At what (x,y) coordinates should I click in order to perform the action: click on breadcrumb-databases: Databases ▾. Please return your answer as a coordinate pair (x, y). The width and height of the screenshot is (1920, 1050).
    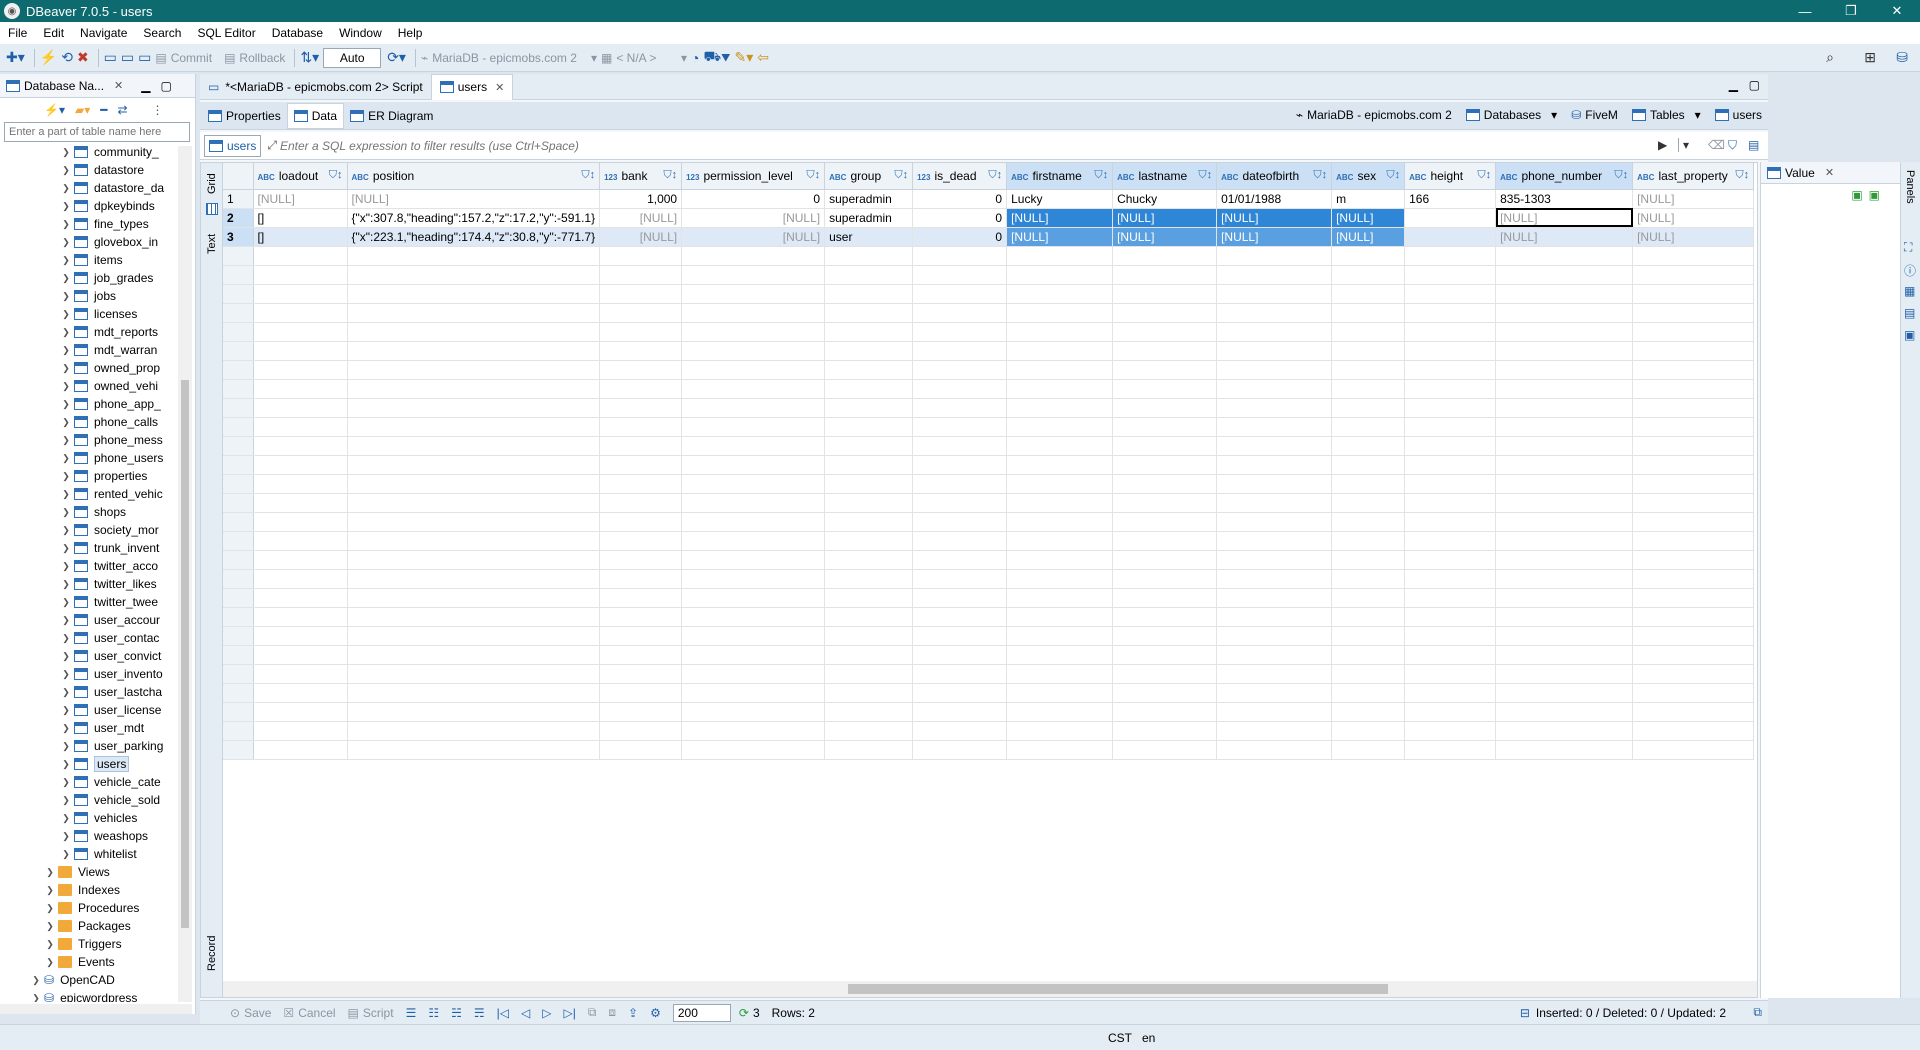
    Looking at the image, I should click on (1511, 115).